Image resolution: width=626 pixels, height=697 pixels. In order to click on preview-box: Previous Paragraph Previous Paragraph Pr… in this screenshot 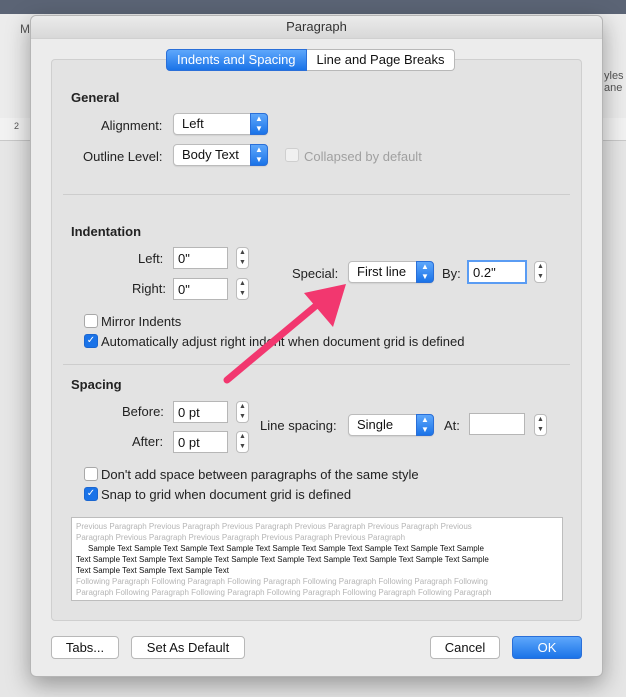, I will do `click(317, 559)`.